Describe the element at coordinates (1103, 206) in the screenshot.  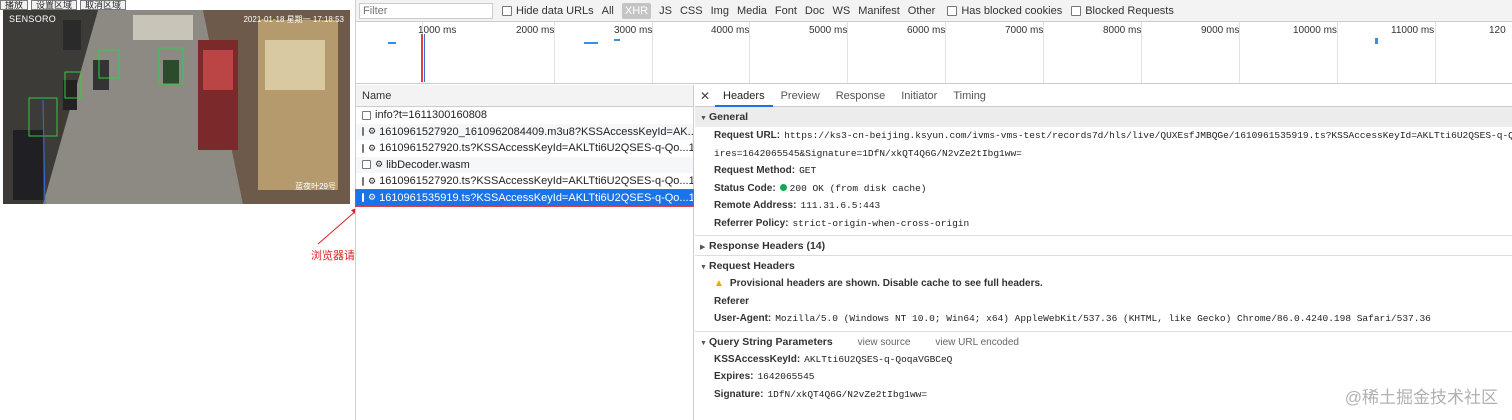
I see `remote-address-row: Remote Address: 111.31.6.5:443` at that location.